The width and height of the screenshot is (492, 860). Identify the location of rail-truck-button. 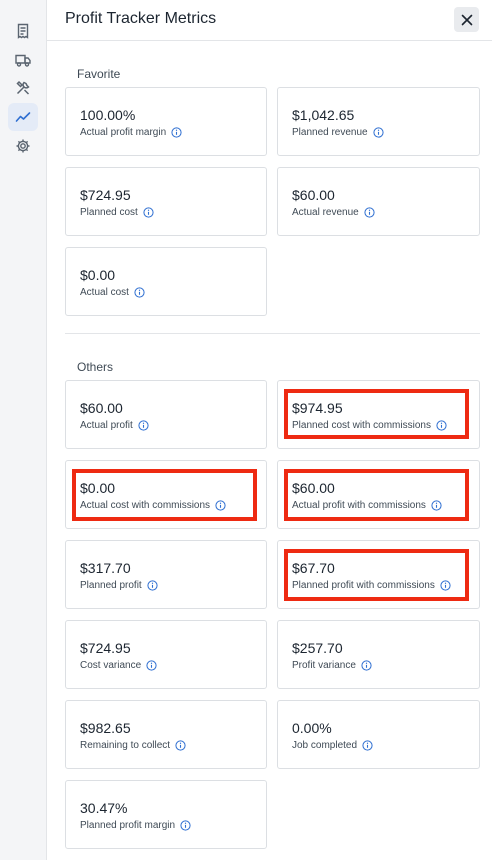
(23, 60).